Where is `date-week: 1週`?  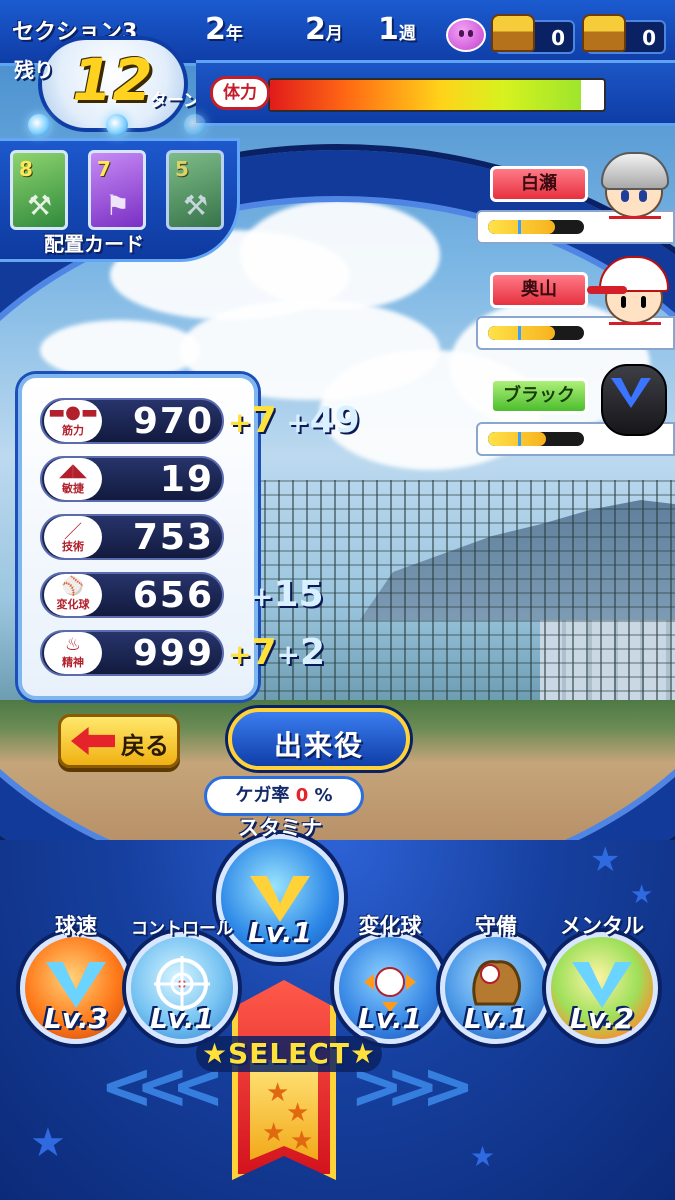
date-week: 1週 is located at coordinates (397, 29).